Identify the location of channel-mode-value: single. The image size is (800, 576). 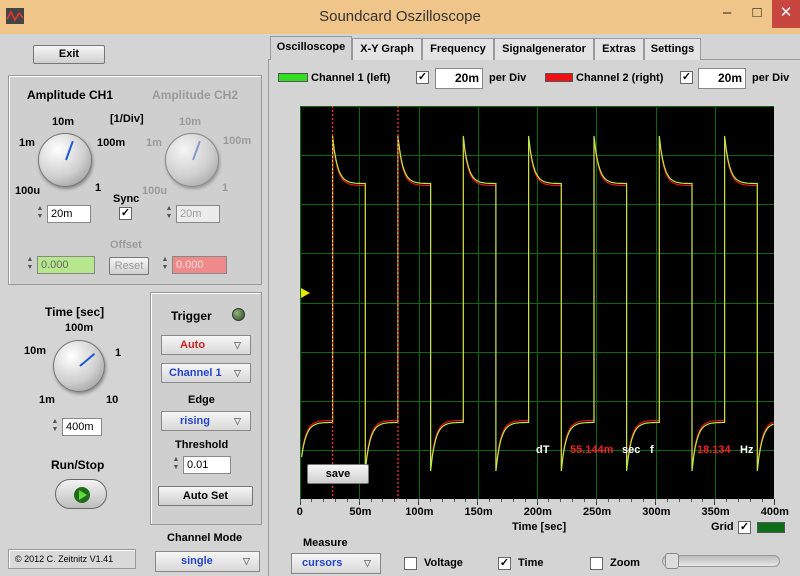
(197, 561).